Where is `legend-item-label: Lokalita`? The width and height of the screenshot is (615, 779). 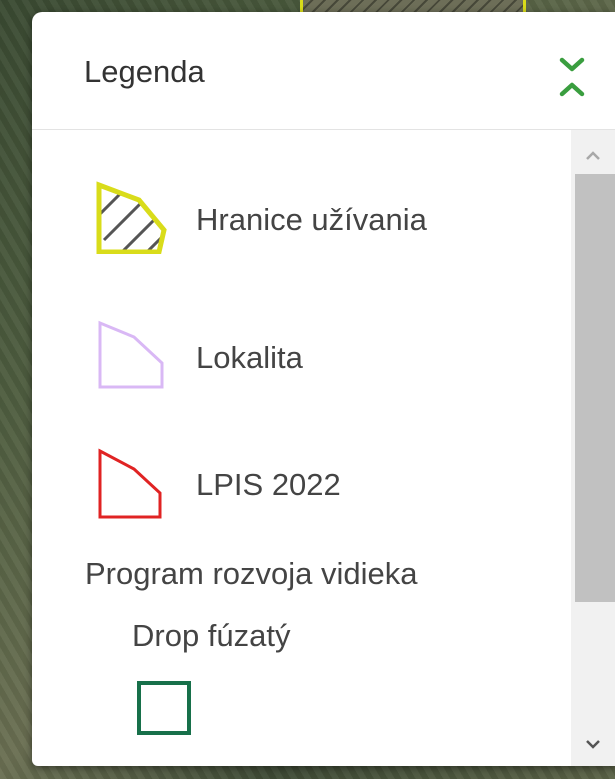 legend-item-label: Lokalita is located at coordinates (249, 357).